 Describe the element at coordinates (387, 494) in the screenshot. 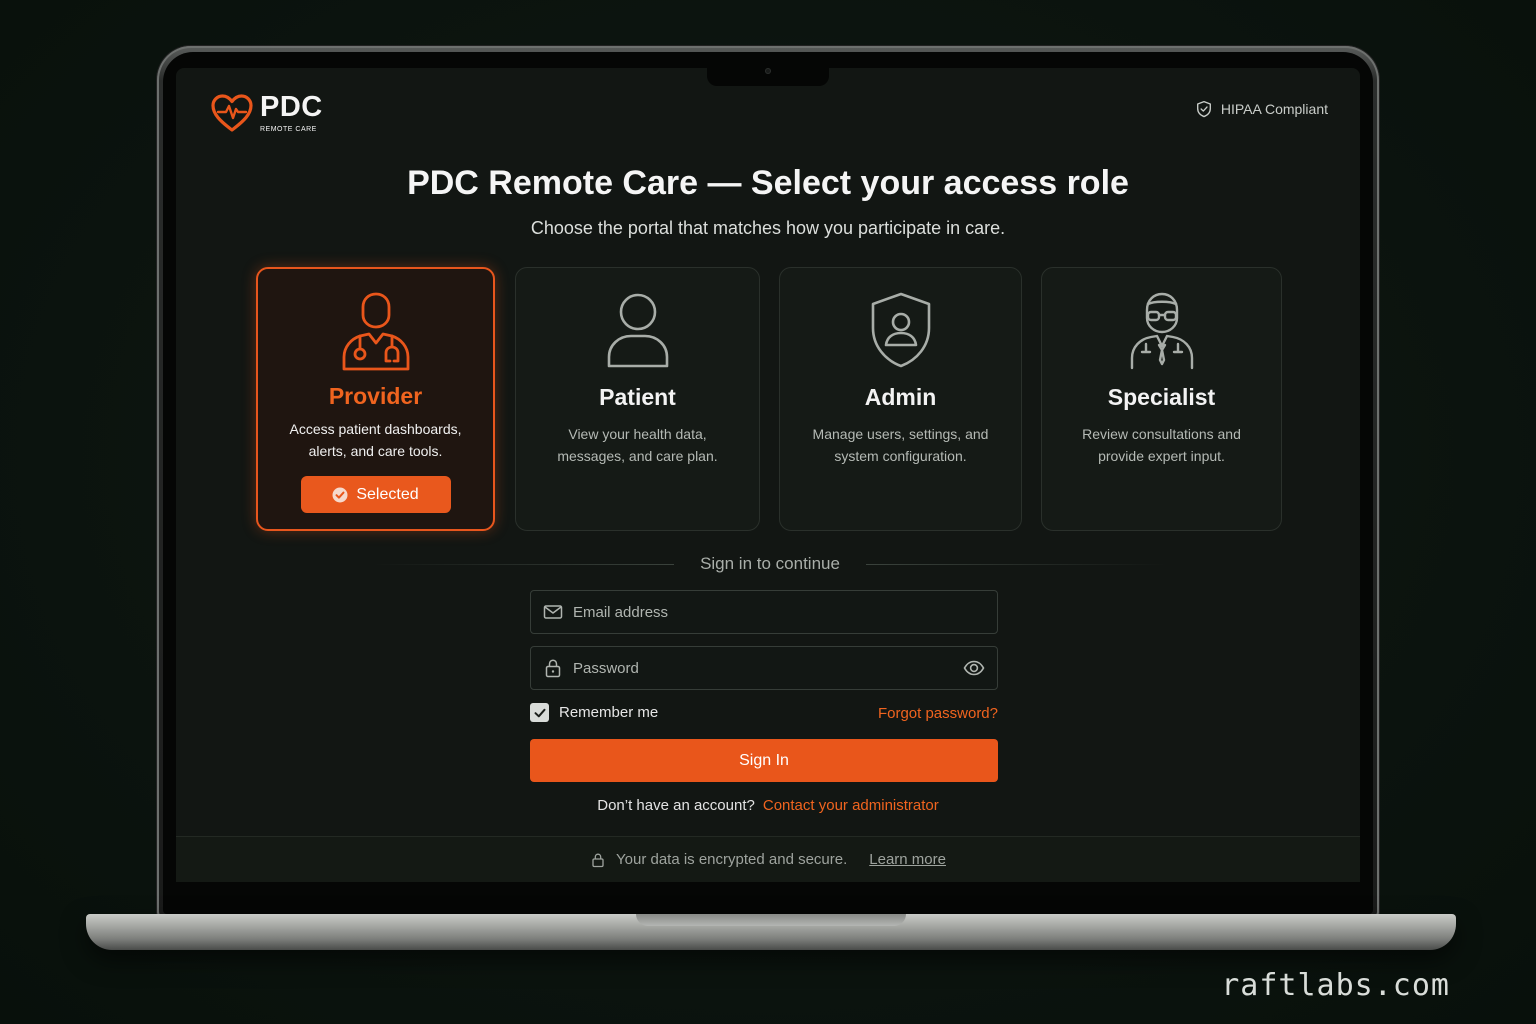

I see `selected-label: Selected` at that location.